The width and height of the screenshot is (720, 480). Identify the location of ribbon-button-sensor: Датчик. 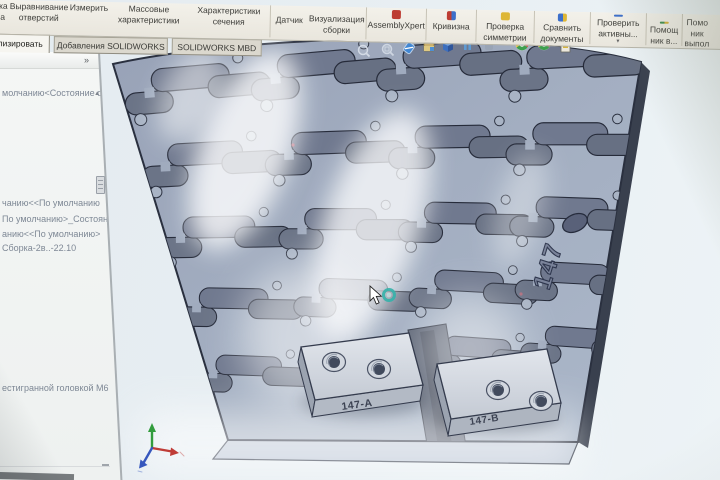
(289, 22).